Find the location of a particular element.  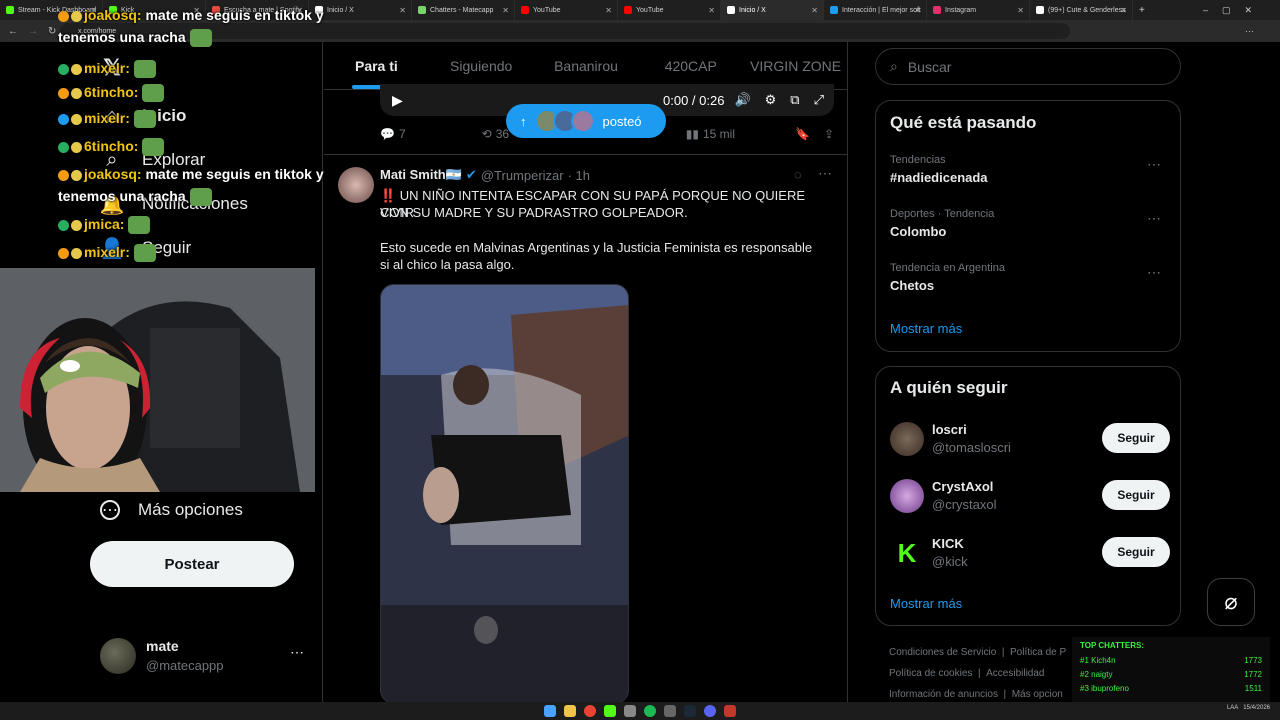

timeline-tab: Para ti is located at coordinates (376, 65).